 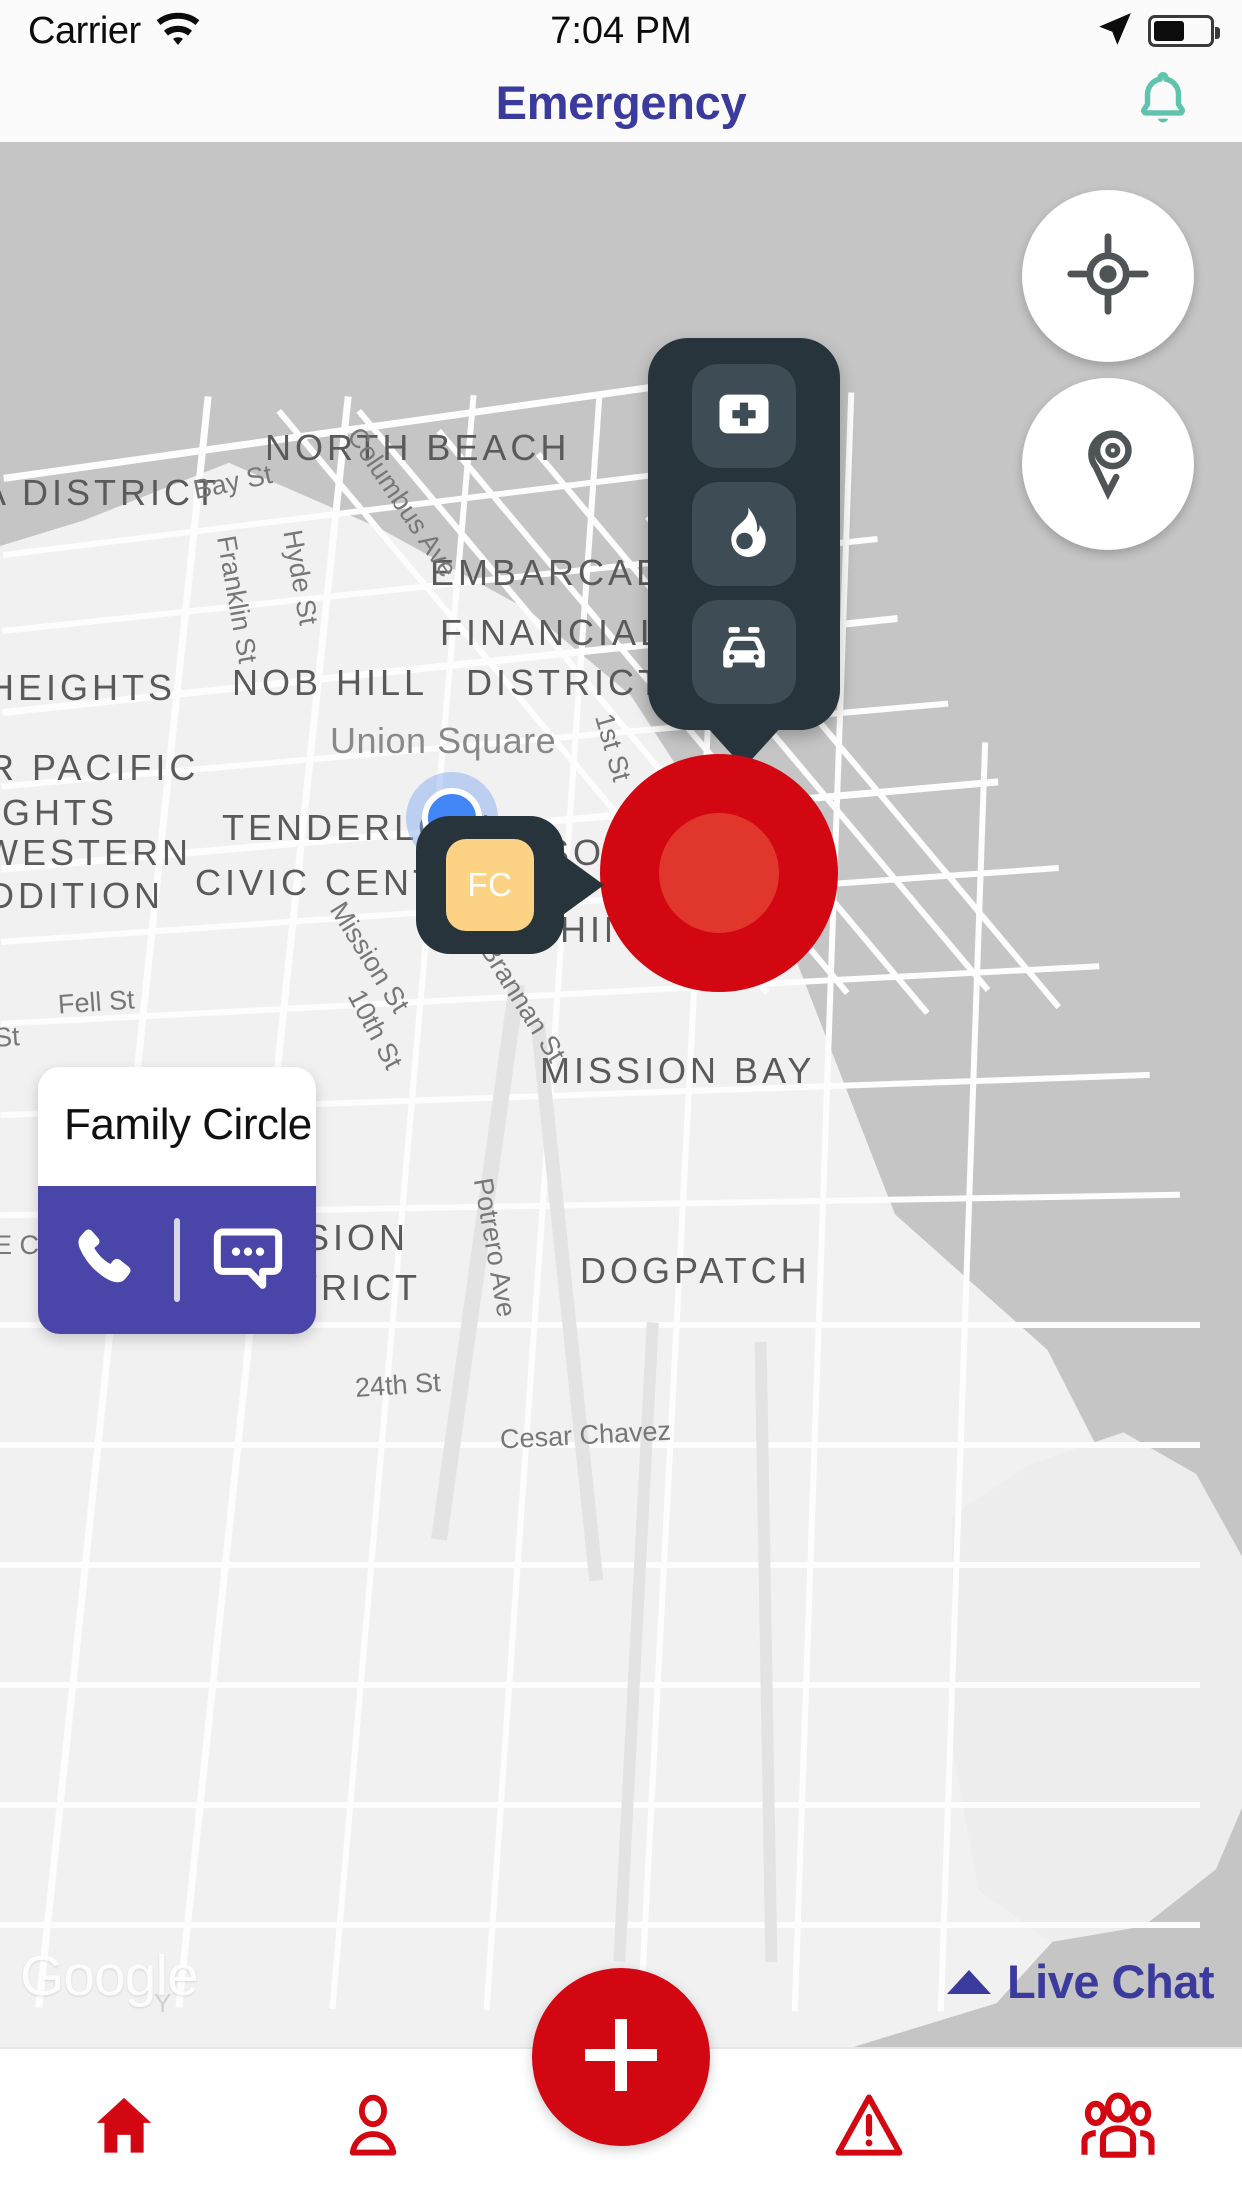 I want to click on fire-service-button, so click(x=744, y=534).